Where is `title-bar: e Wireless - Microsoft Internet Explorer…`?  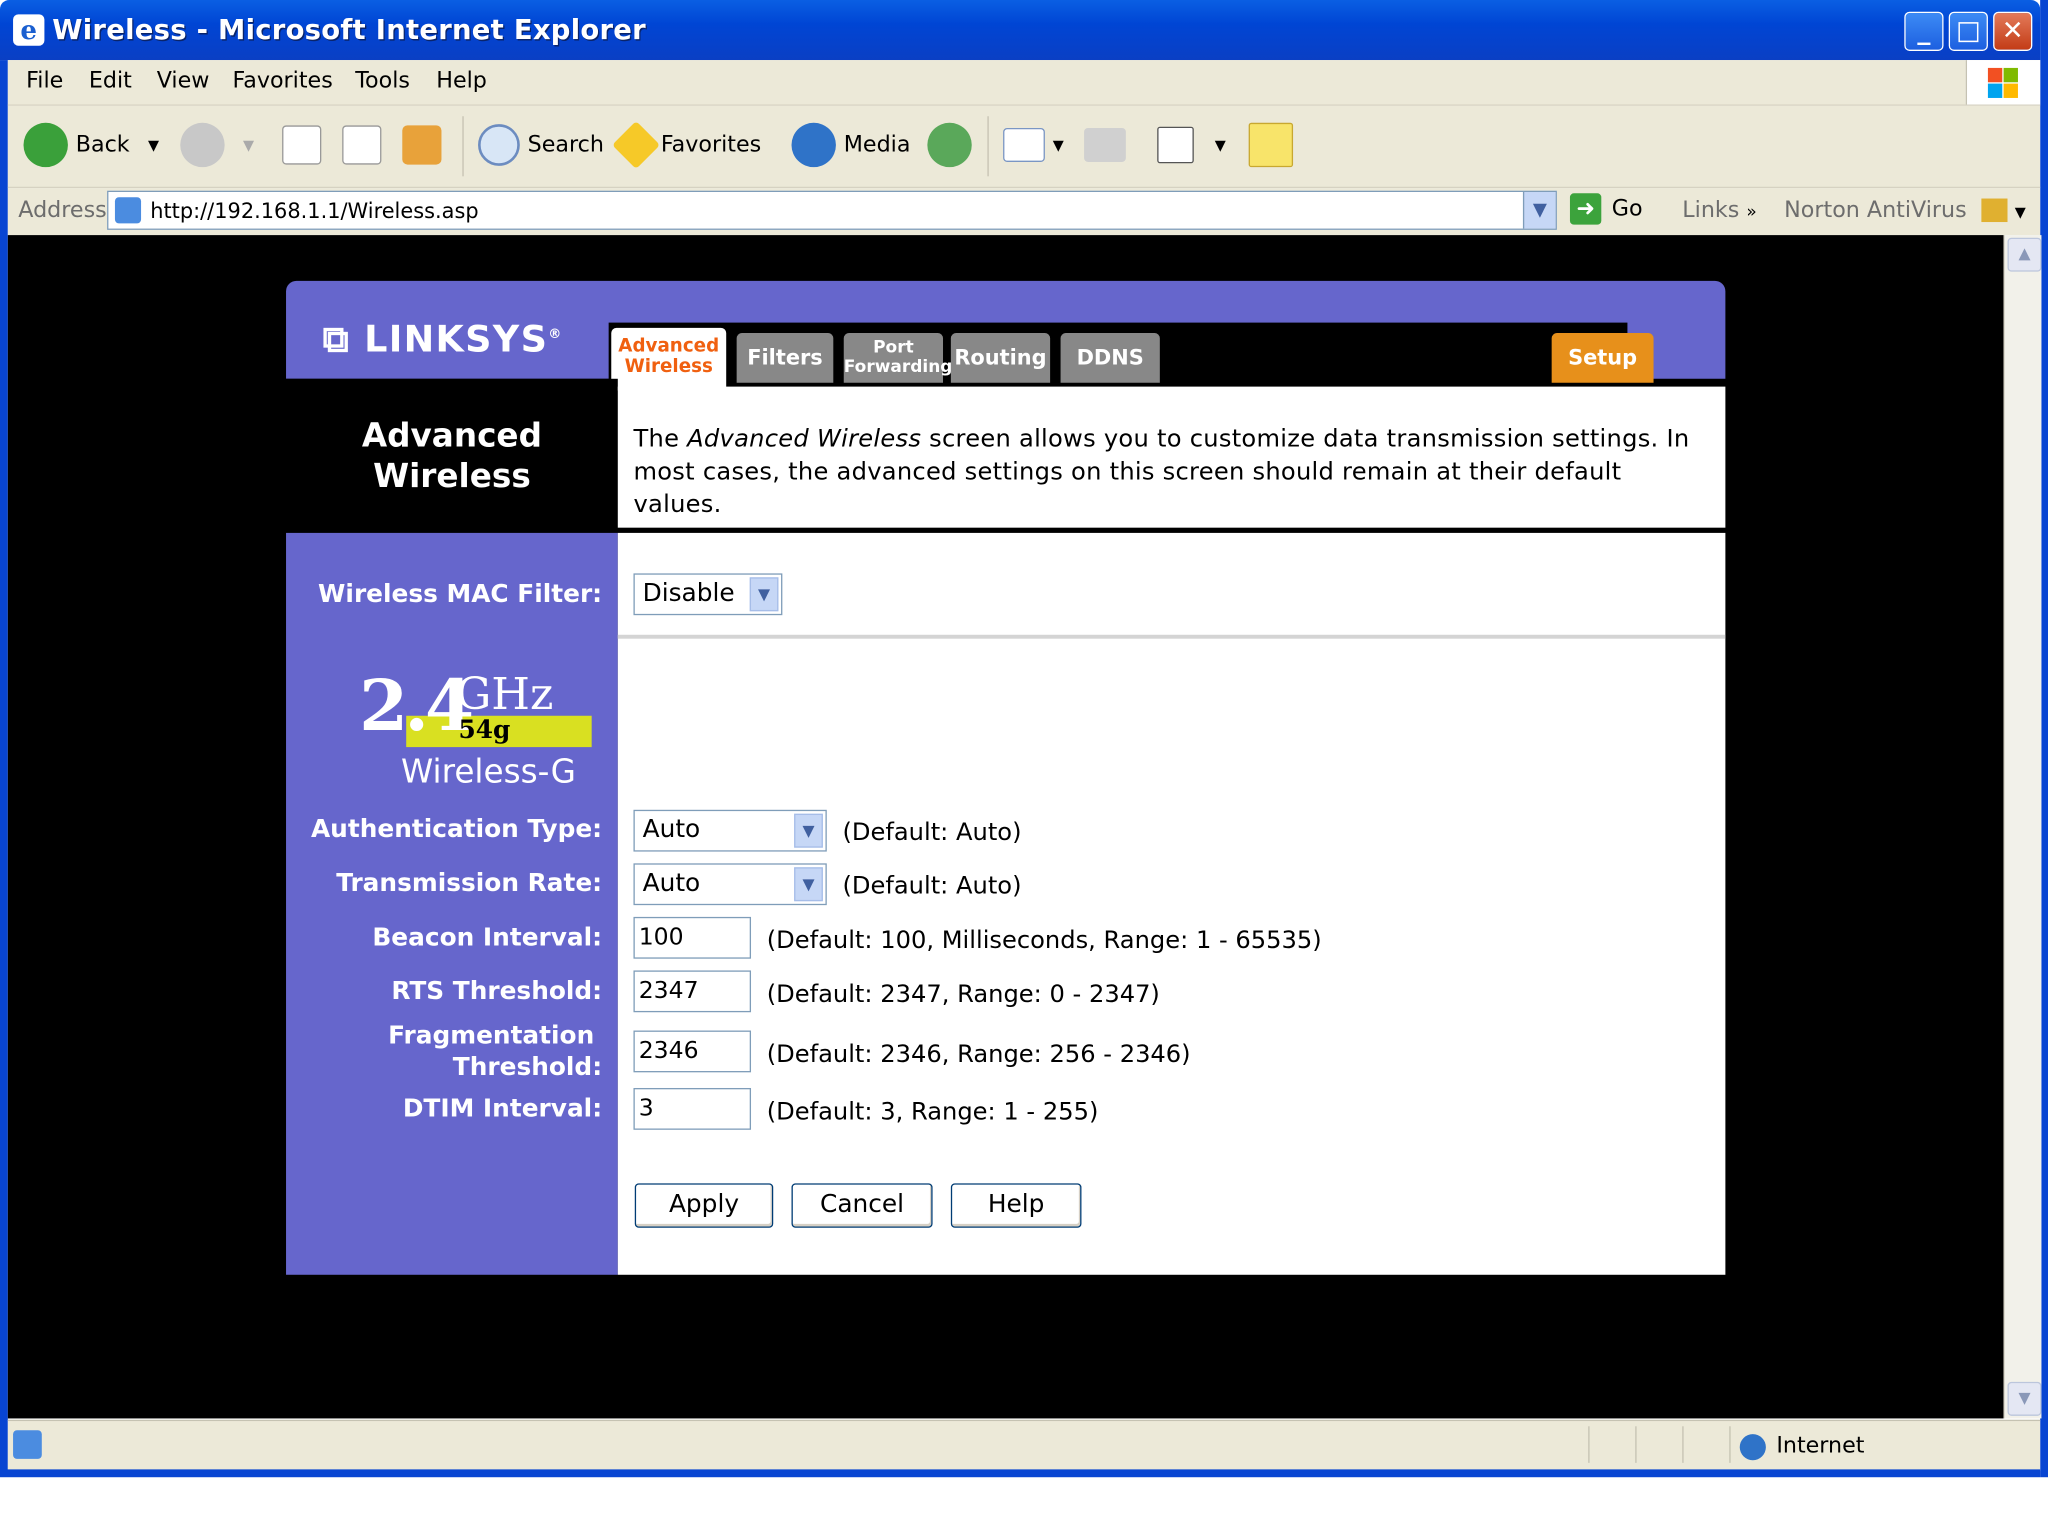
title-bar: e Wireless - Microsoft Internet Explorer… is located at coordinates (1020, 30).